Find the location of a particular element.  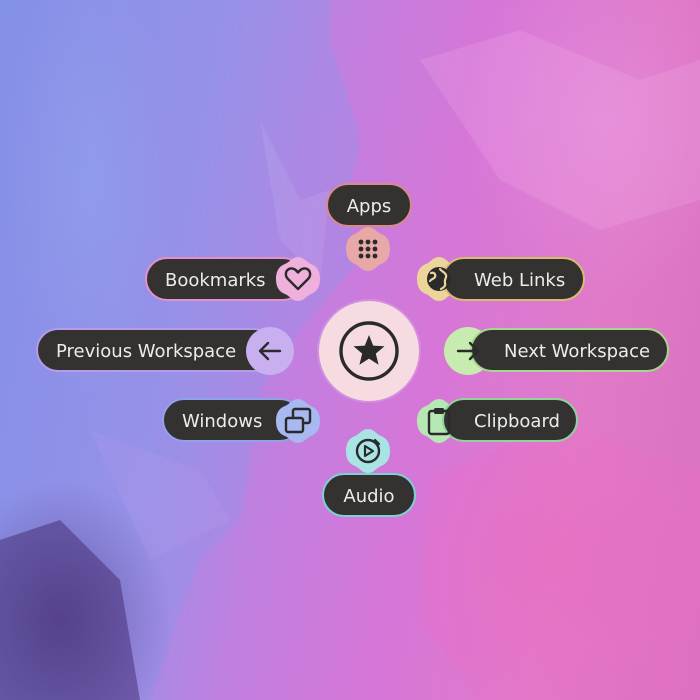

next-workspace-label: Next Workspace is located at coordinates (569, 350).